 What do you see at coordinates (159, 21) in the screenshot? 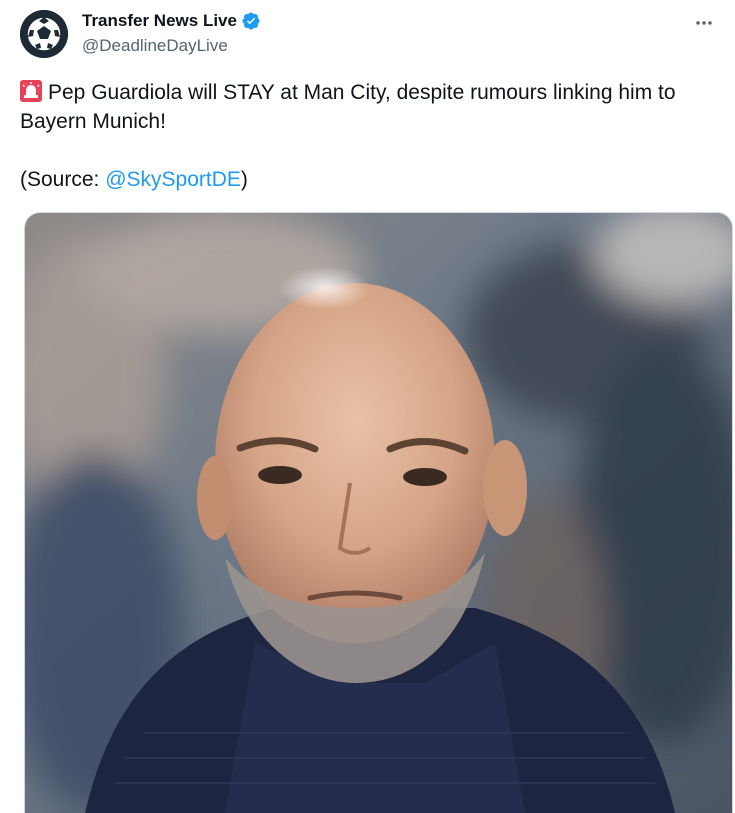
I see `author-display-name: Transfer News Live` at bounding box center [159, 21].